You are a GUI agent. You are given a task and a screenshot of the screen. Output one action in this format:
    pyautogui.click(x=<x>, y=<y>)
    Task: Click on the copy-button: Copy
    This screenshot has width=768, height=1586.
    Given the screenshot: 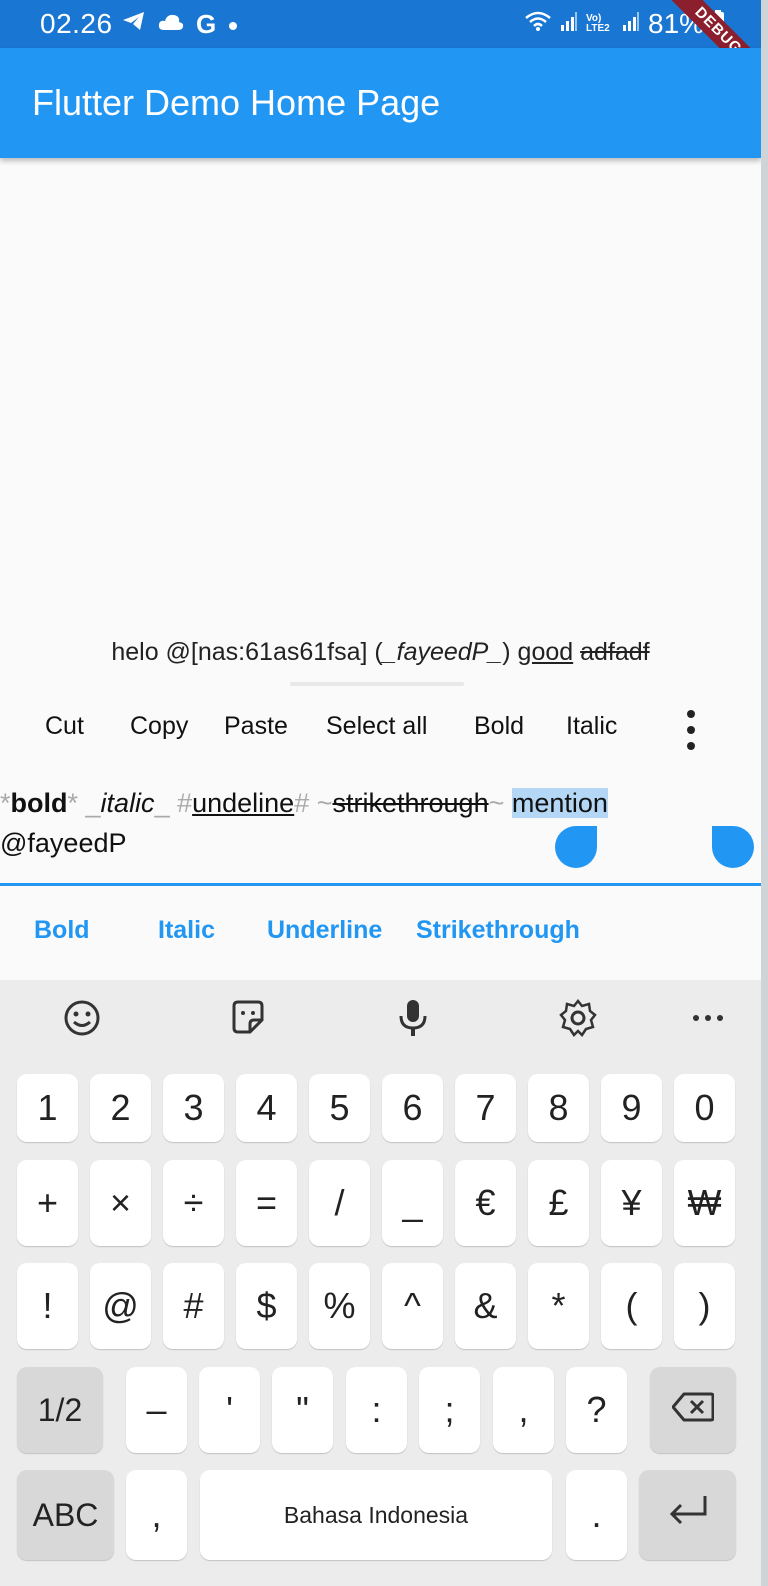 What is the action you would take?
    pyautogui.click(x=159, y=726)
    